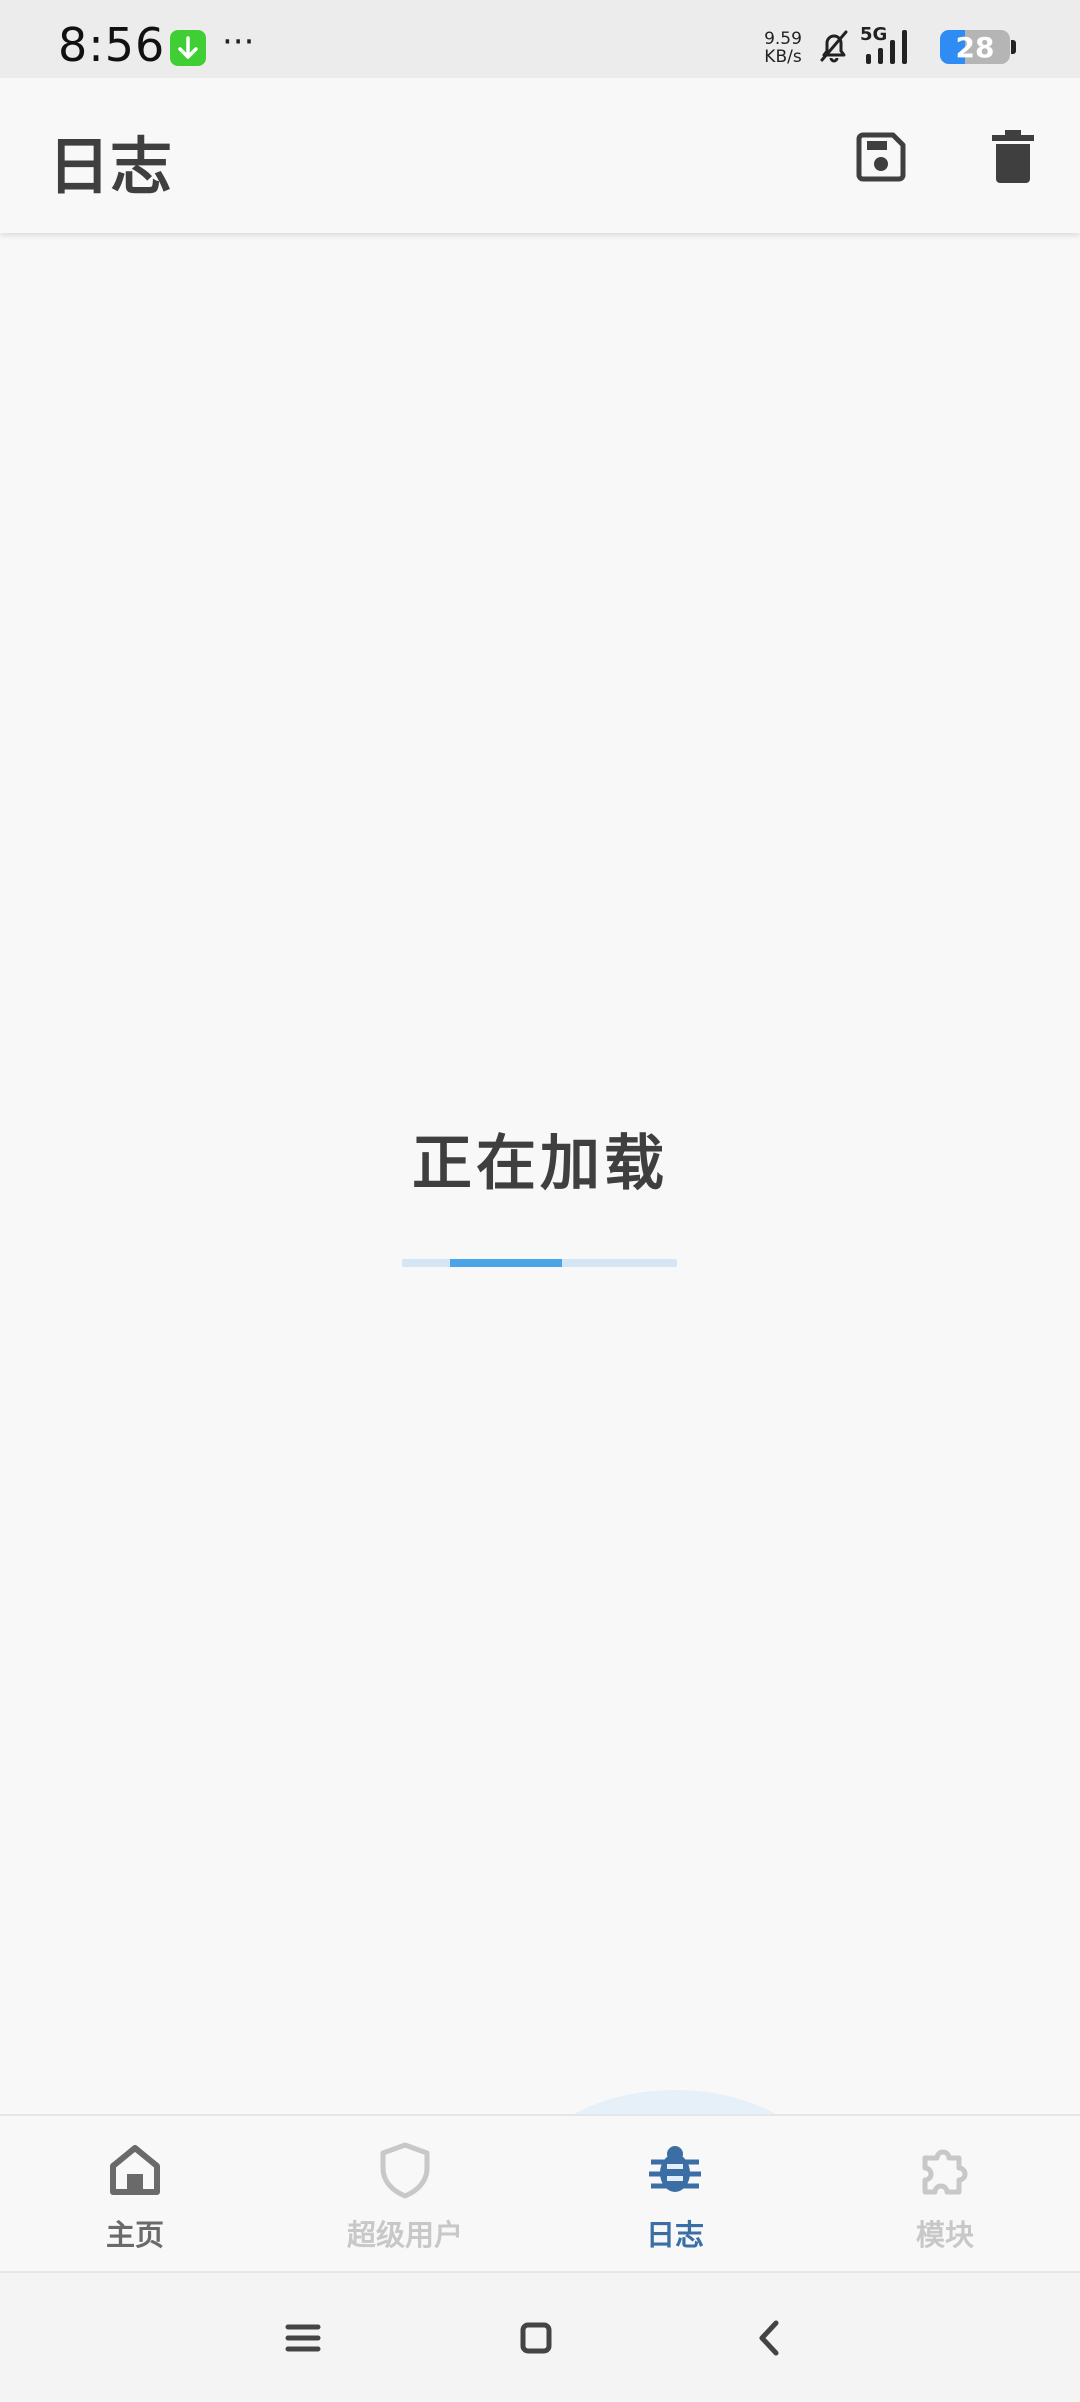 Image resolution: width=1080 pixels, height=2402 pixels. I want to click on battery-icon: 28, so click(975, 47).